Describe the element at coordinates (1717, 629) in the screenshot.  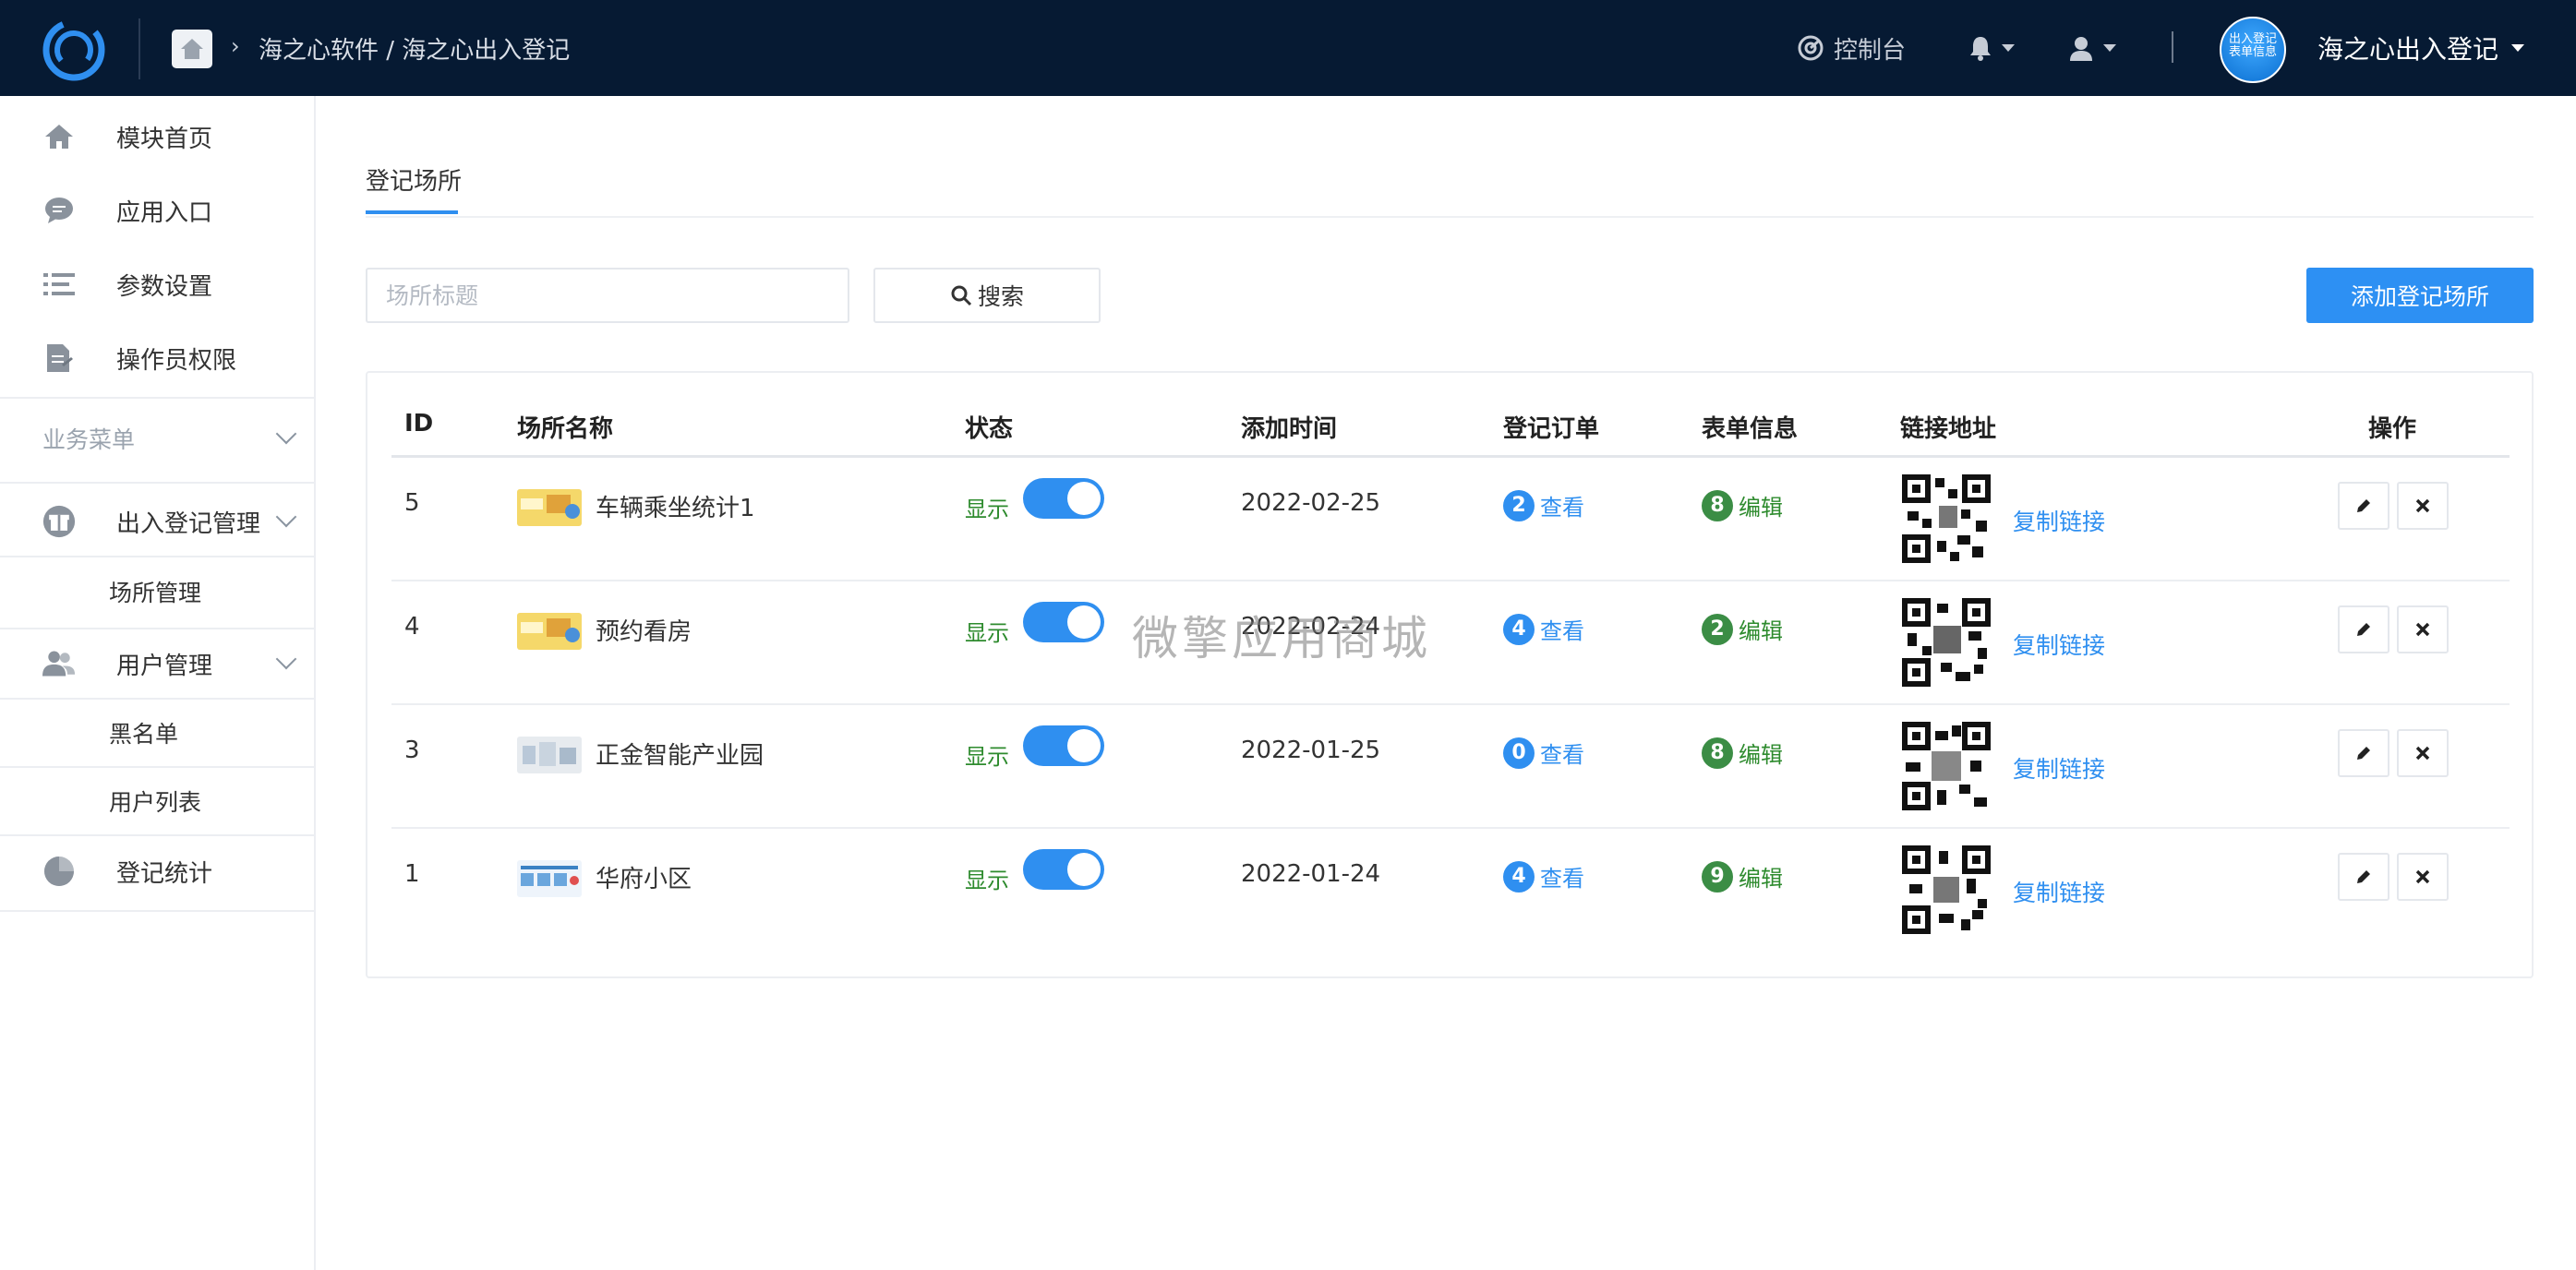
I see `forms-count-badge: 2` at that location.